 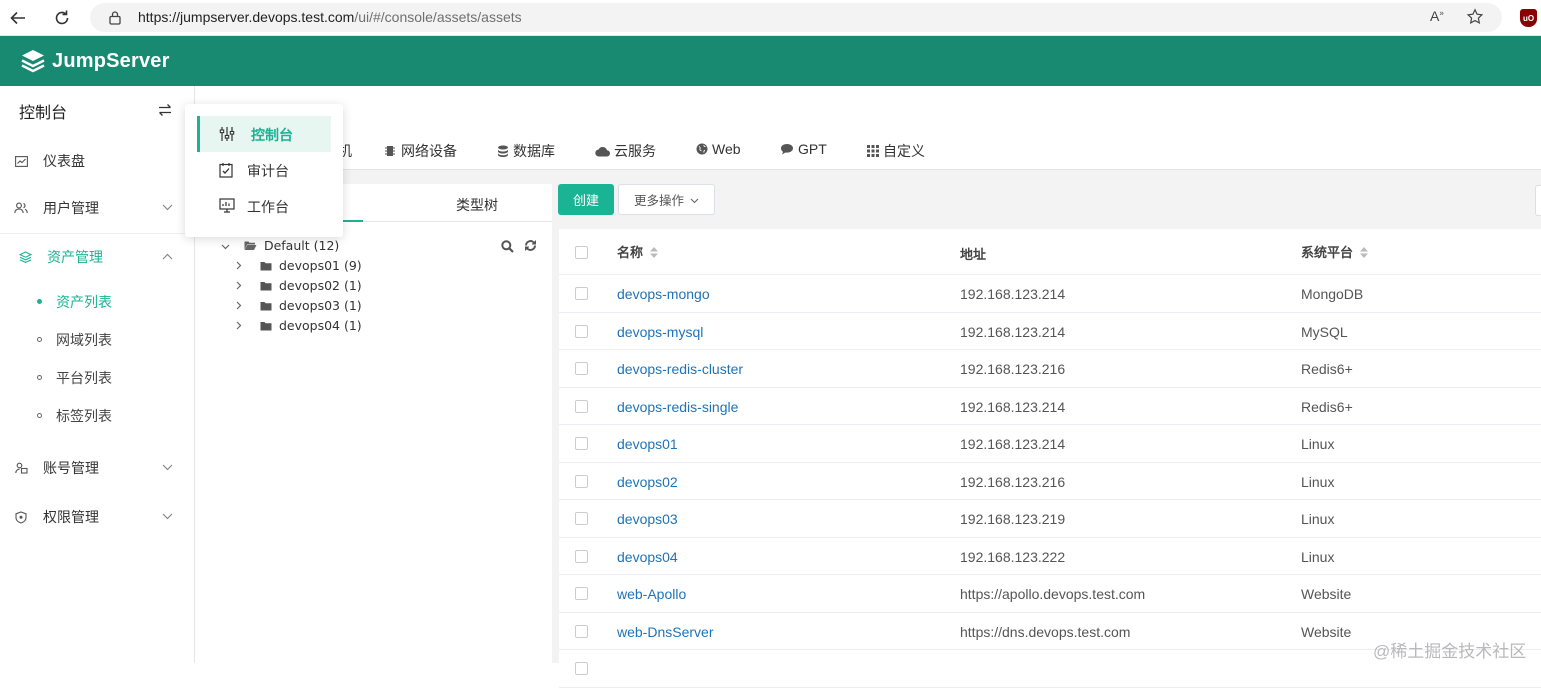 I want to click on refresh-tree-icon, so click(x=530, y=247).